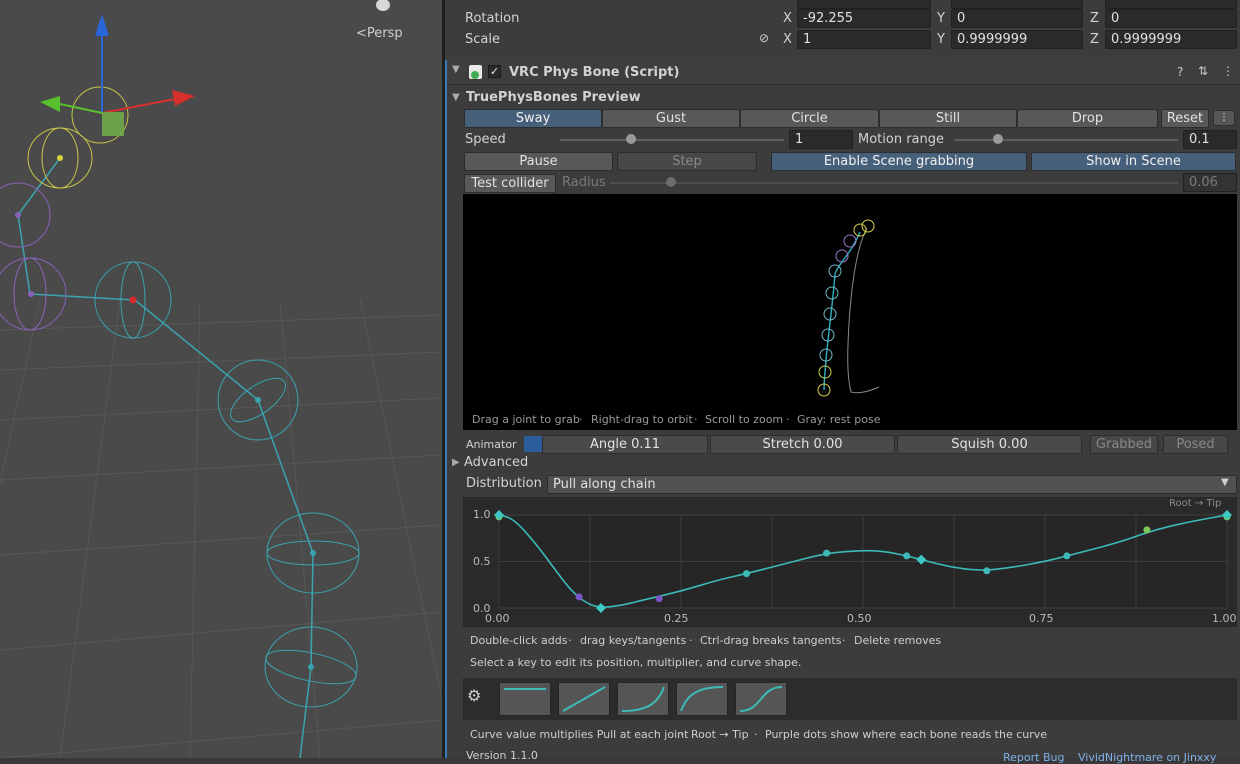  Describe the element at coordinates (1210, 182) in the screenshot. I see `radius-field: 0.06` at that location.